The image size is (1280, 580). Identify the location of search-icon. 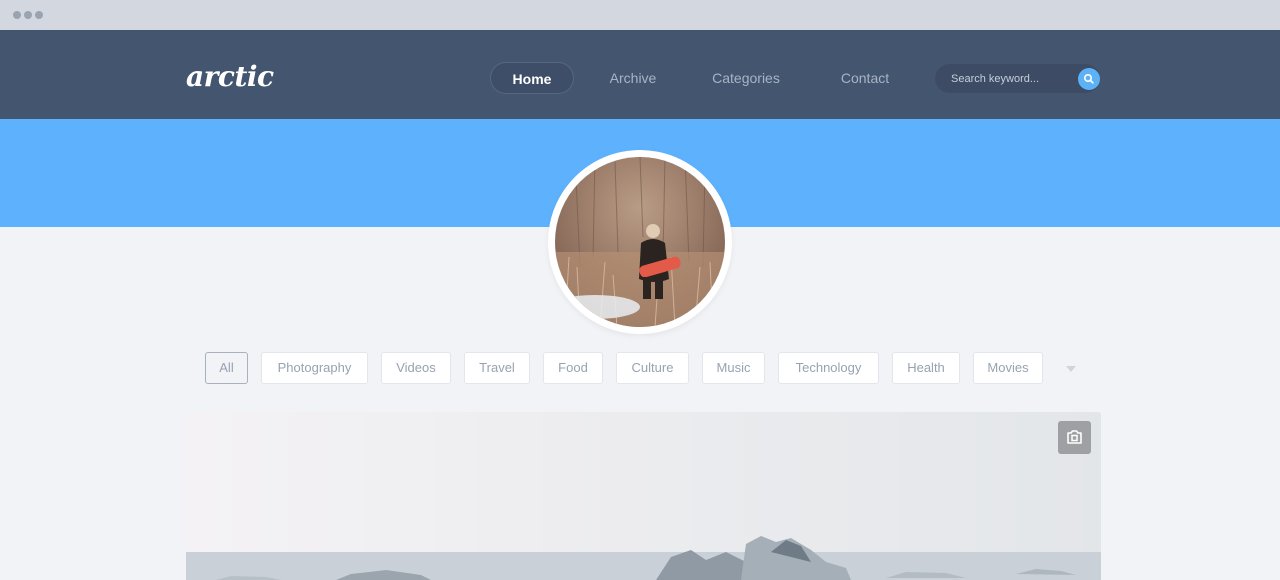
(1089, 79).